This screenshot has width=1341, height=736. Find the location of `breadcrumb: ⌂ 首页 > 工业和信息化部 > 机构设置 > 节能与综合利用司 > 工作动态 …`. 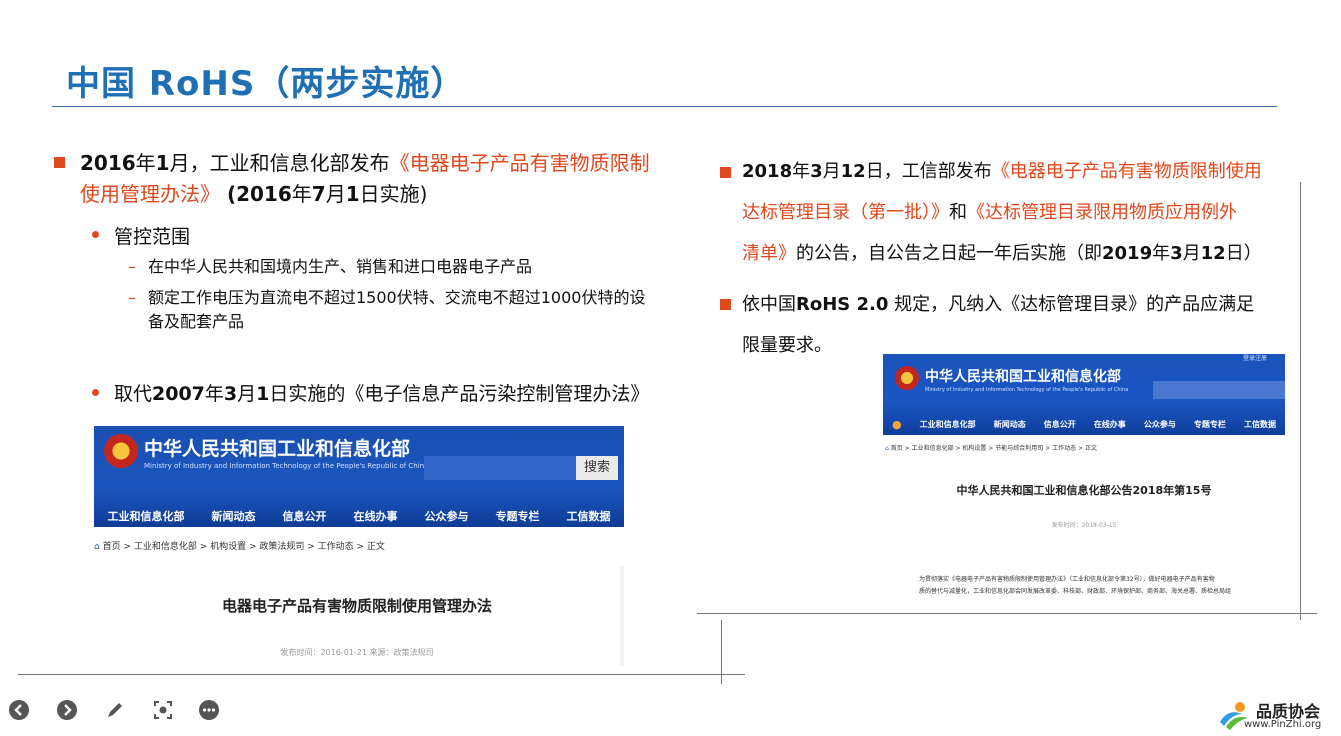

breadcrumb: ⌂ 首页 > 工业和信息化部 > 机构设置 > 节能与综合利用司 > 工作动态 … is located at coordinates (991, 447).